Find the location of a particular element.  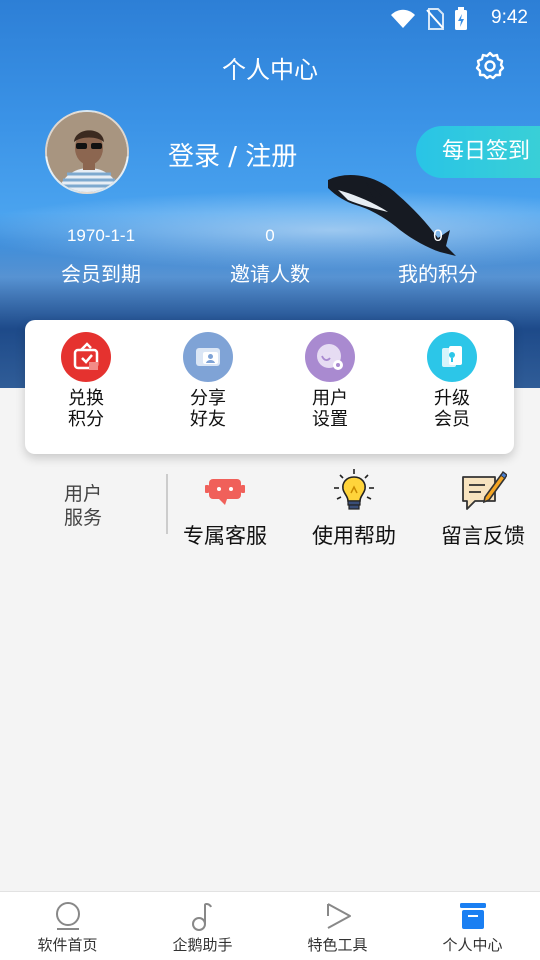

customer-service-icon is located at coordinates (225, 491).